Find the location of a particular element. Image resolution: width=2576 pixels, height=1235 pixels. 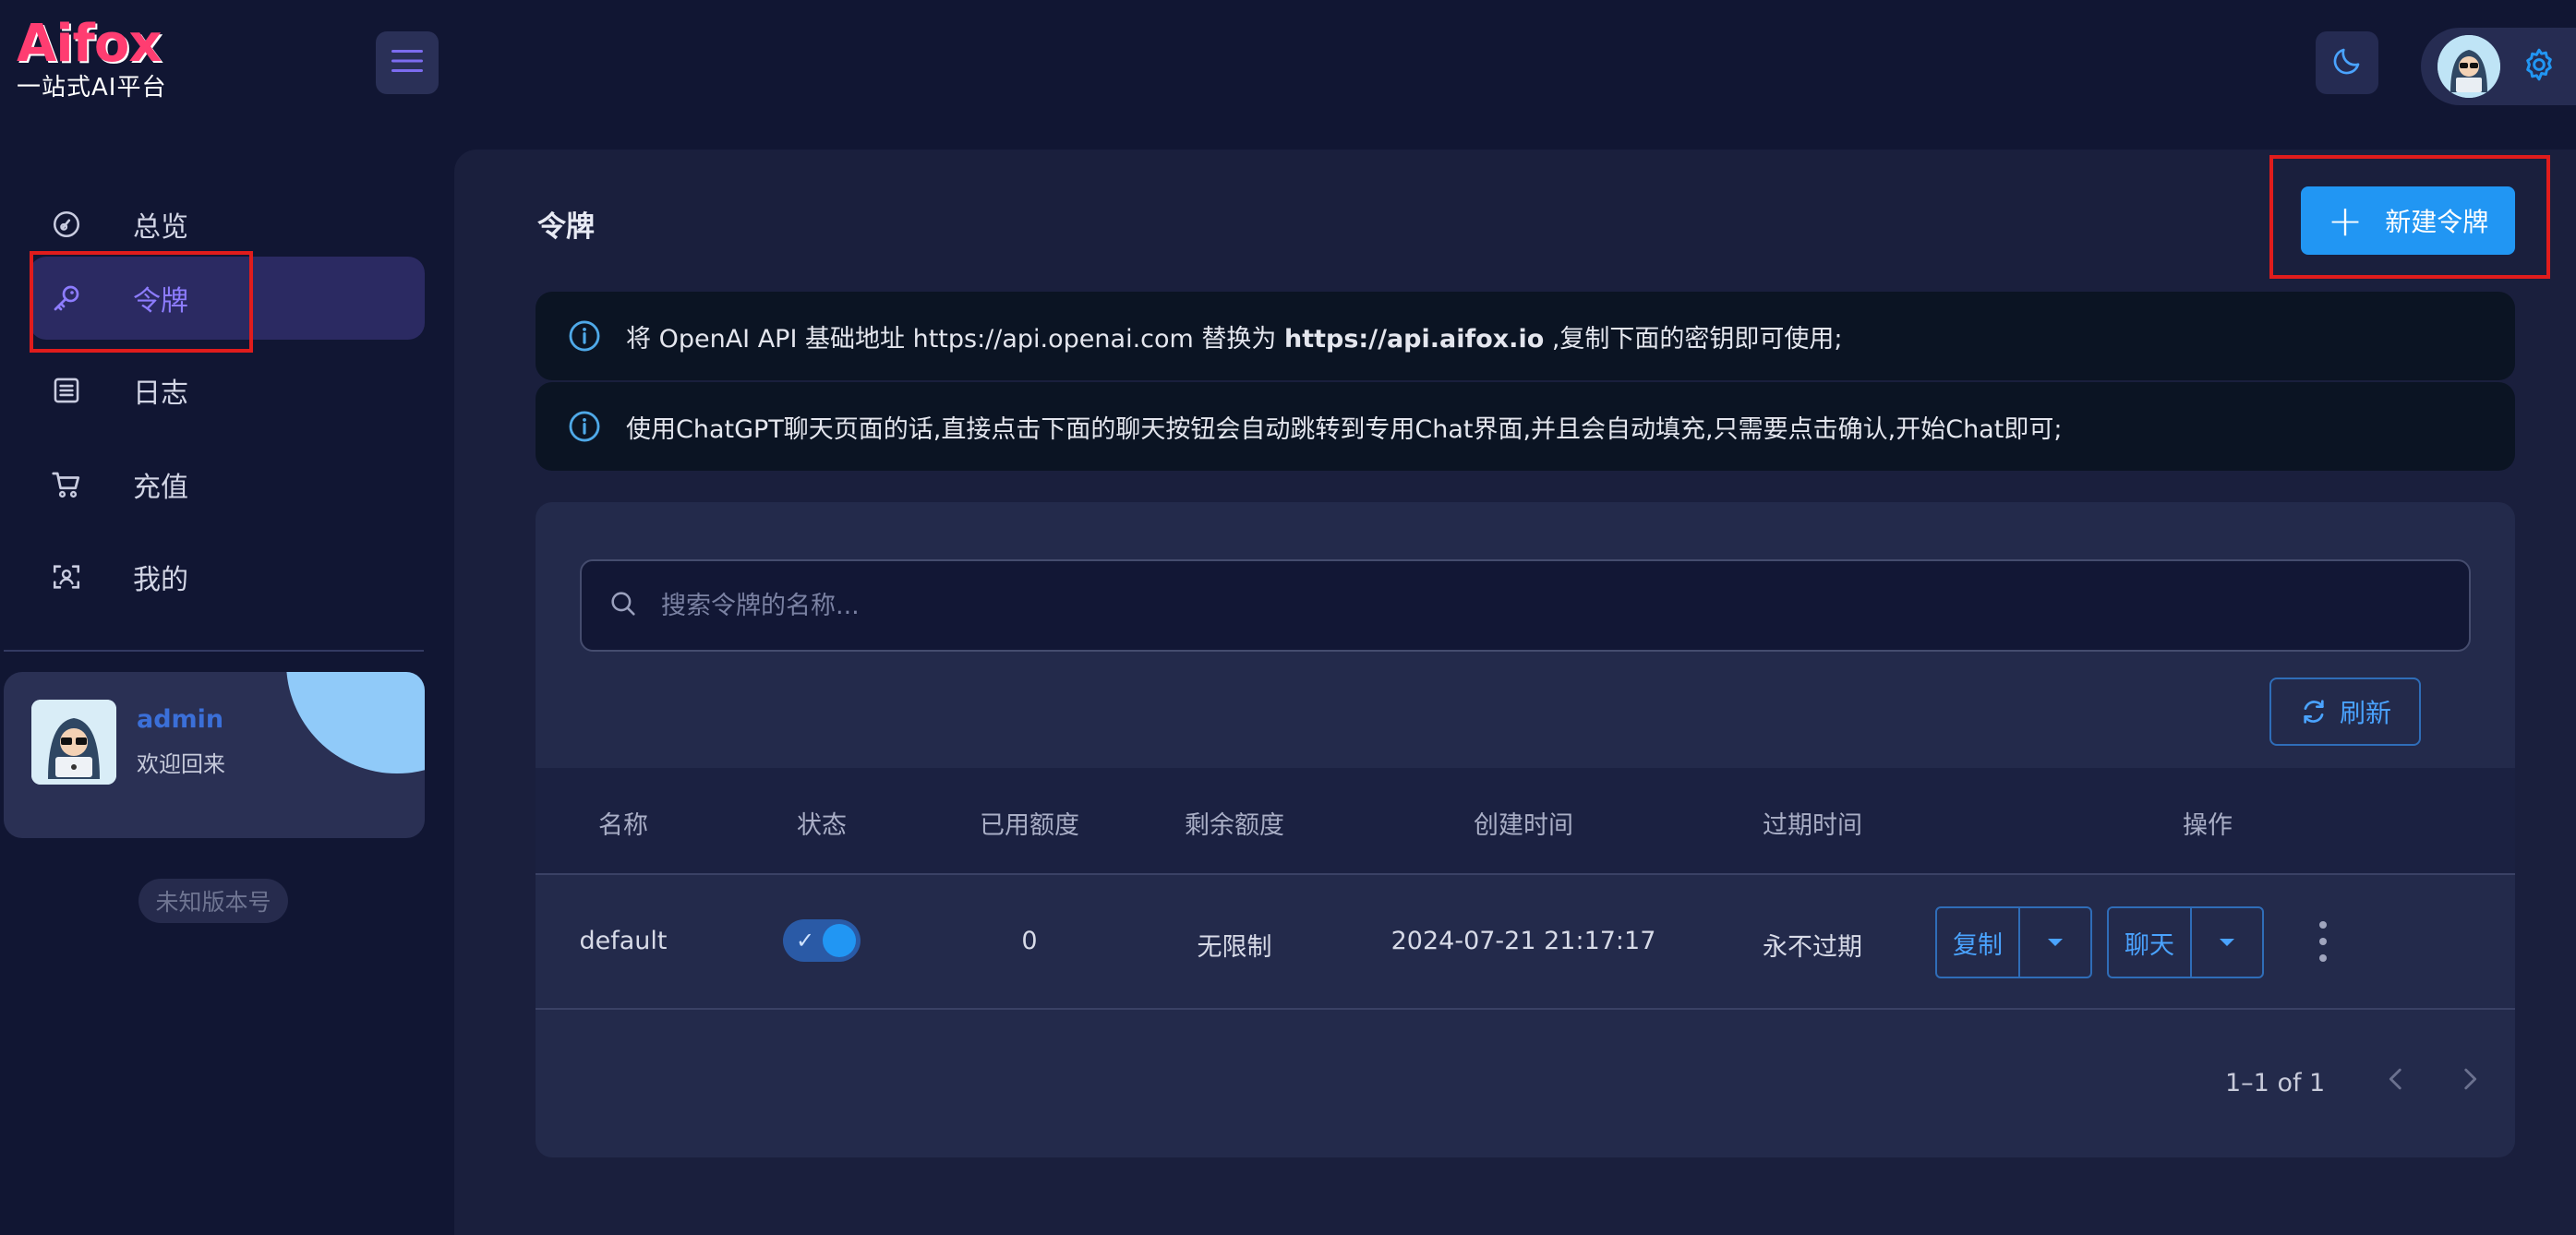

refresh-button: 刷新 is located at coordinates (2345, 711).